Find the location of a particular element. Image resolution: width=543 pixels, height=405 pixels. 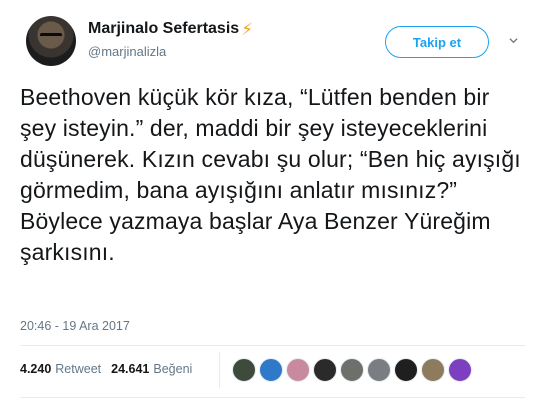

author-name-row: Marjinalo Sefertasis ⚡ is located at coordinates (170, 29).